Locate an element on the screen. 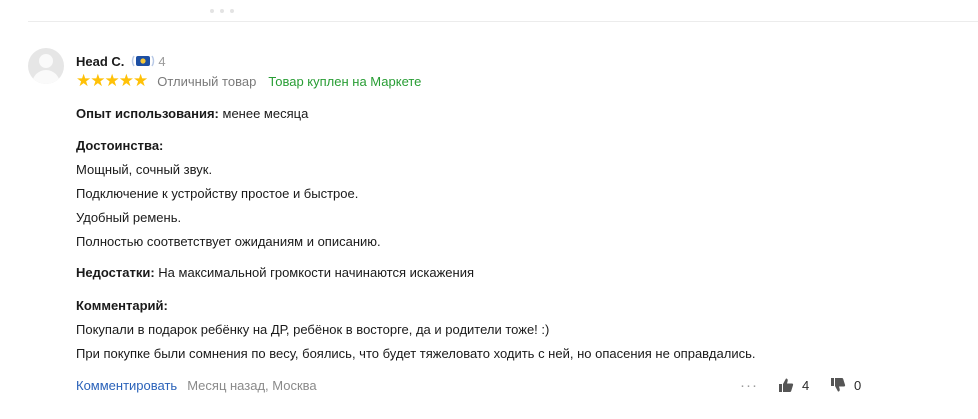 This screenshot has width=978, height=419. divider is located at coordinates (503, 21).